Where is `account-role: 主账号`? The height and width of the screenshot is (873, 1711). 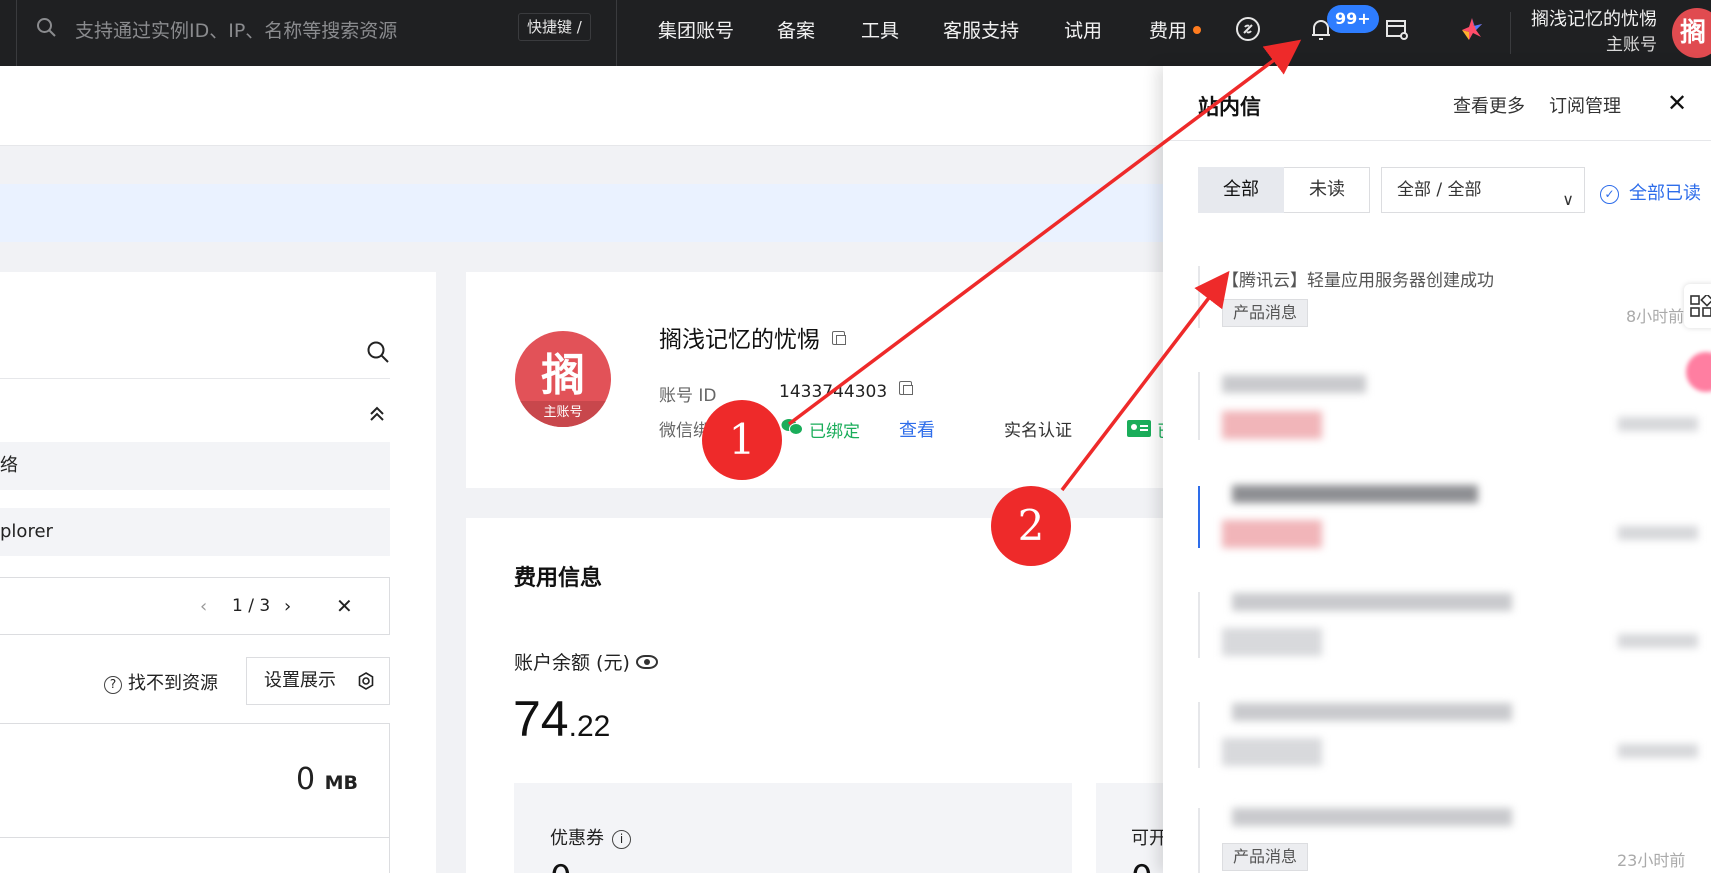
account-role: 主账号 is located at coordinates (1631, 45).